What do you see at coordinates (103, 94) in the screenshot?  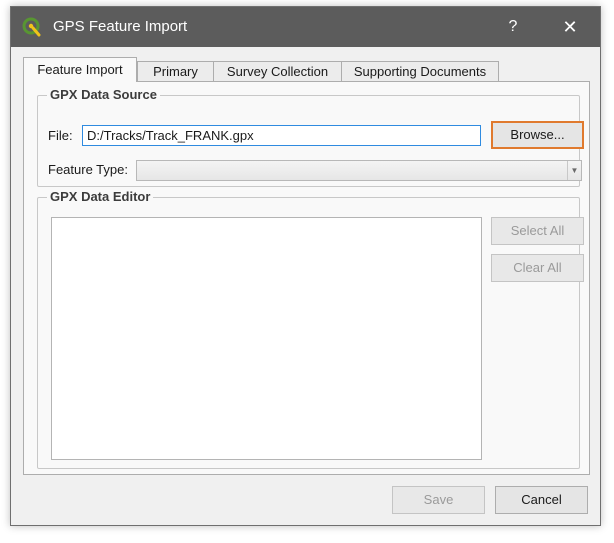 I see `gpx-data-source-title: GPX Data Source` at bounding box center [103, 94].